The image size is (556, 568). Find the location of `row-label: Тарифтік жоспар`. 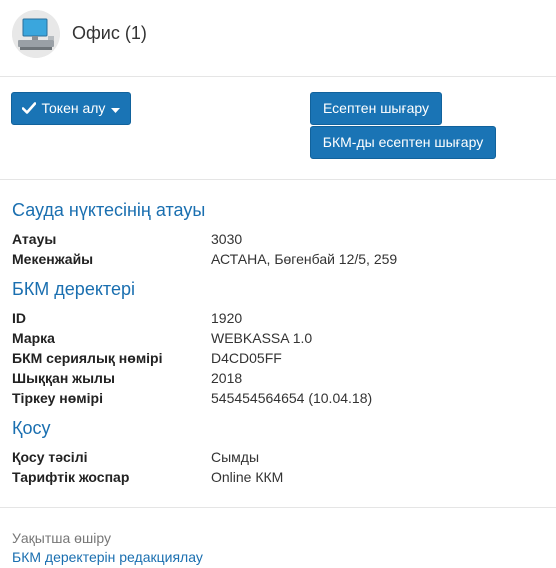

row-label: Тарифтік жоспар is located at coordinates (71, 477).